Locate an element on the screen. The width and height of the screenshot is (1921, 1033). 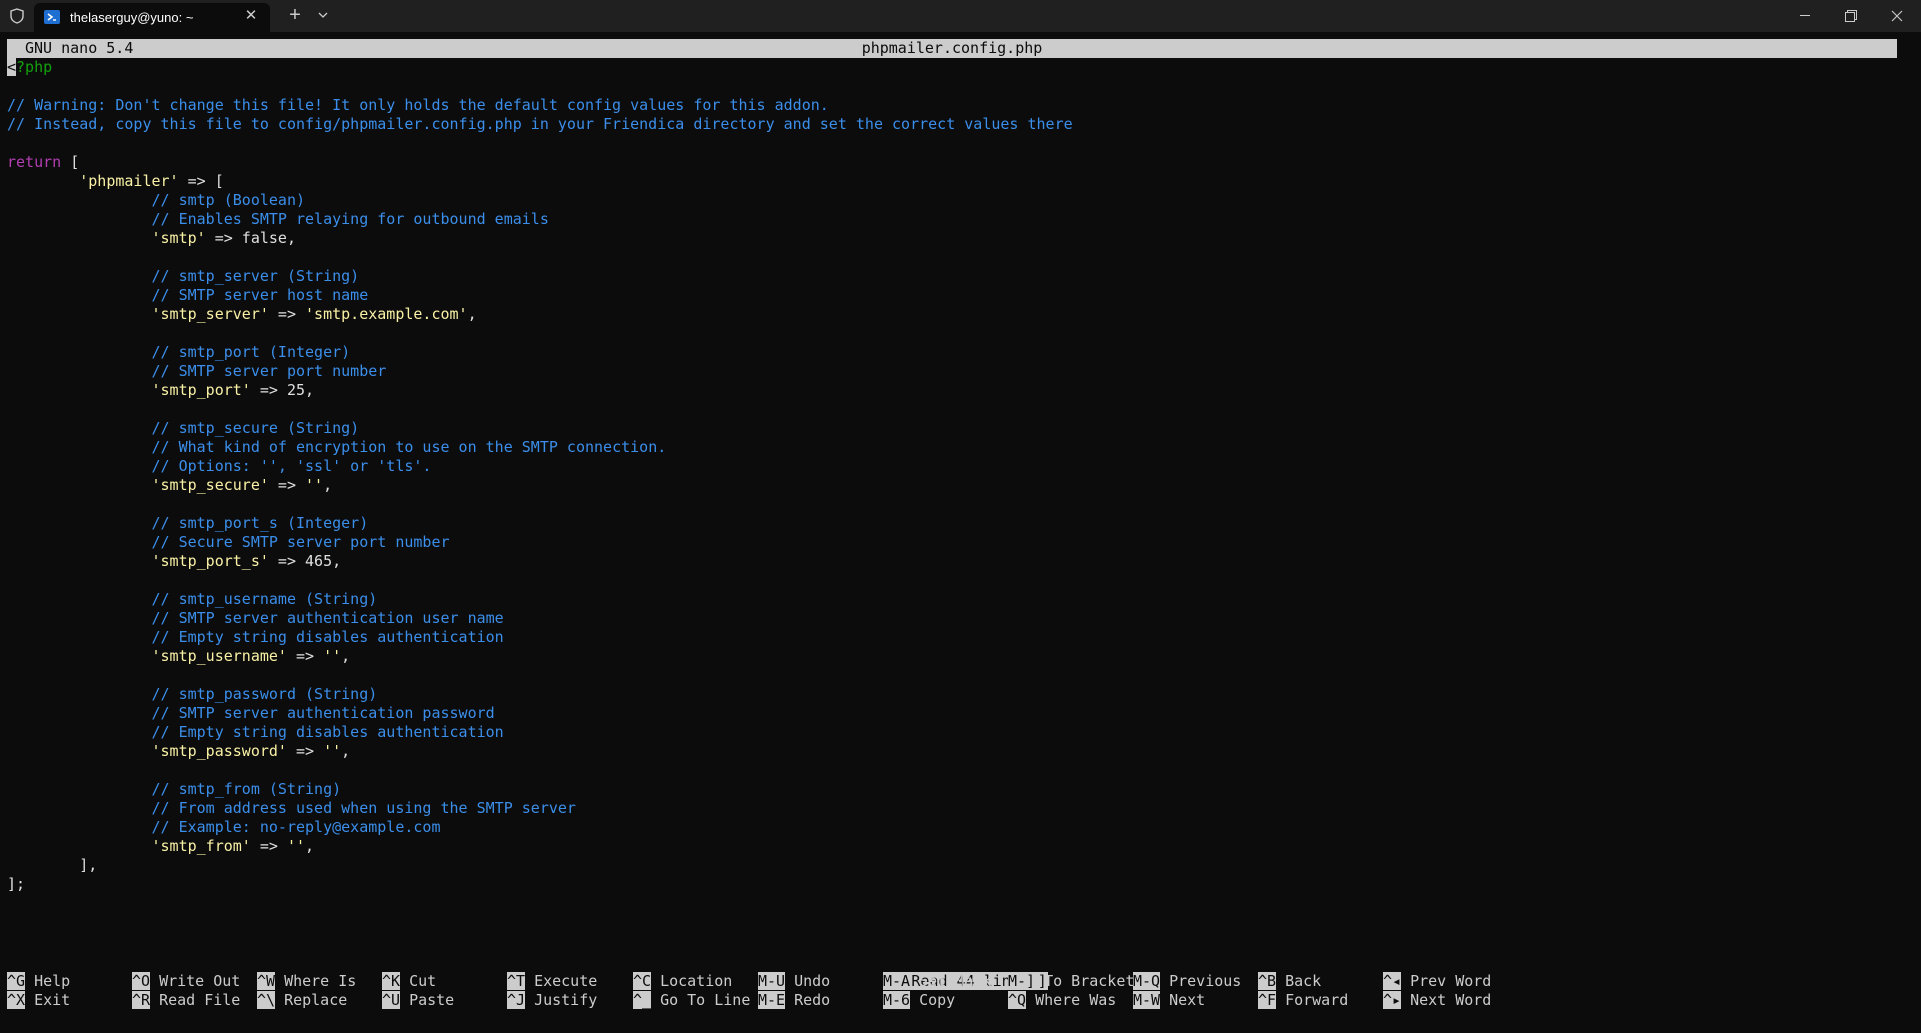
shortcut-label: Copy is located at coordinates (937, 1000).